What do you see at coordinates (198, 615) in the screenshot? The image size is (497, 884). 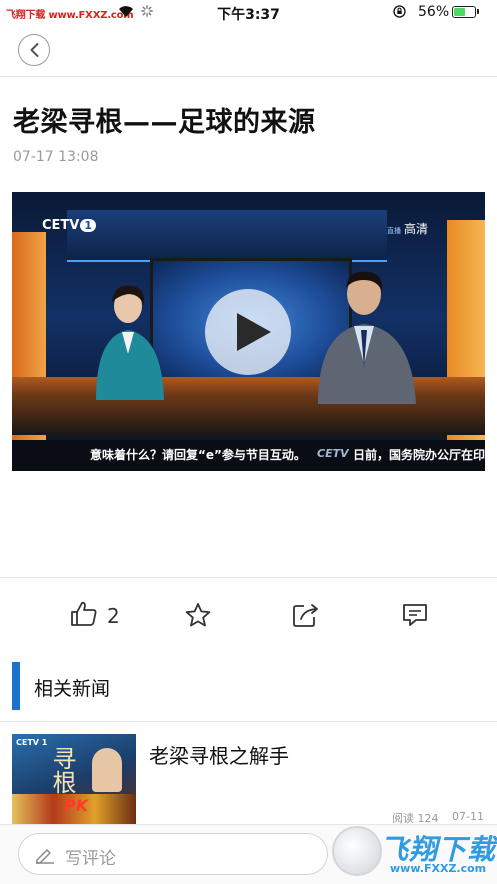 I see `star-icon` at bounding box center [198, 615].